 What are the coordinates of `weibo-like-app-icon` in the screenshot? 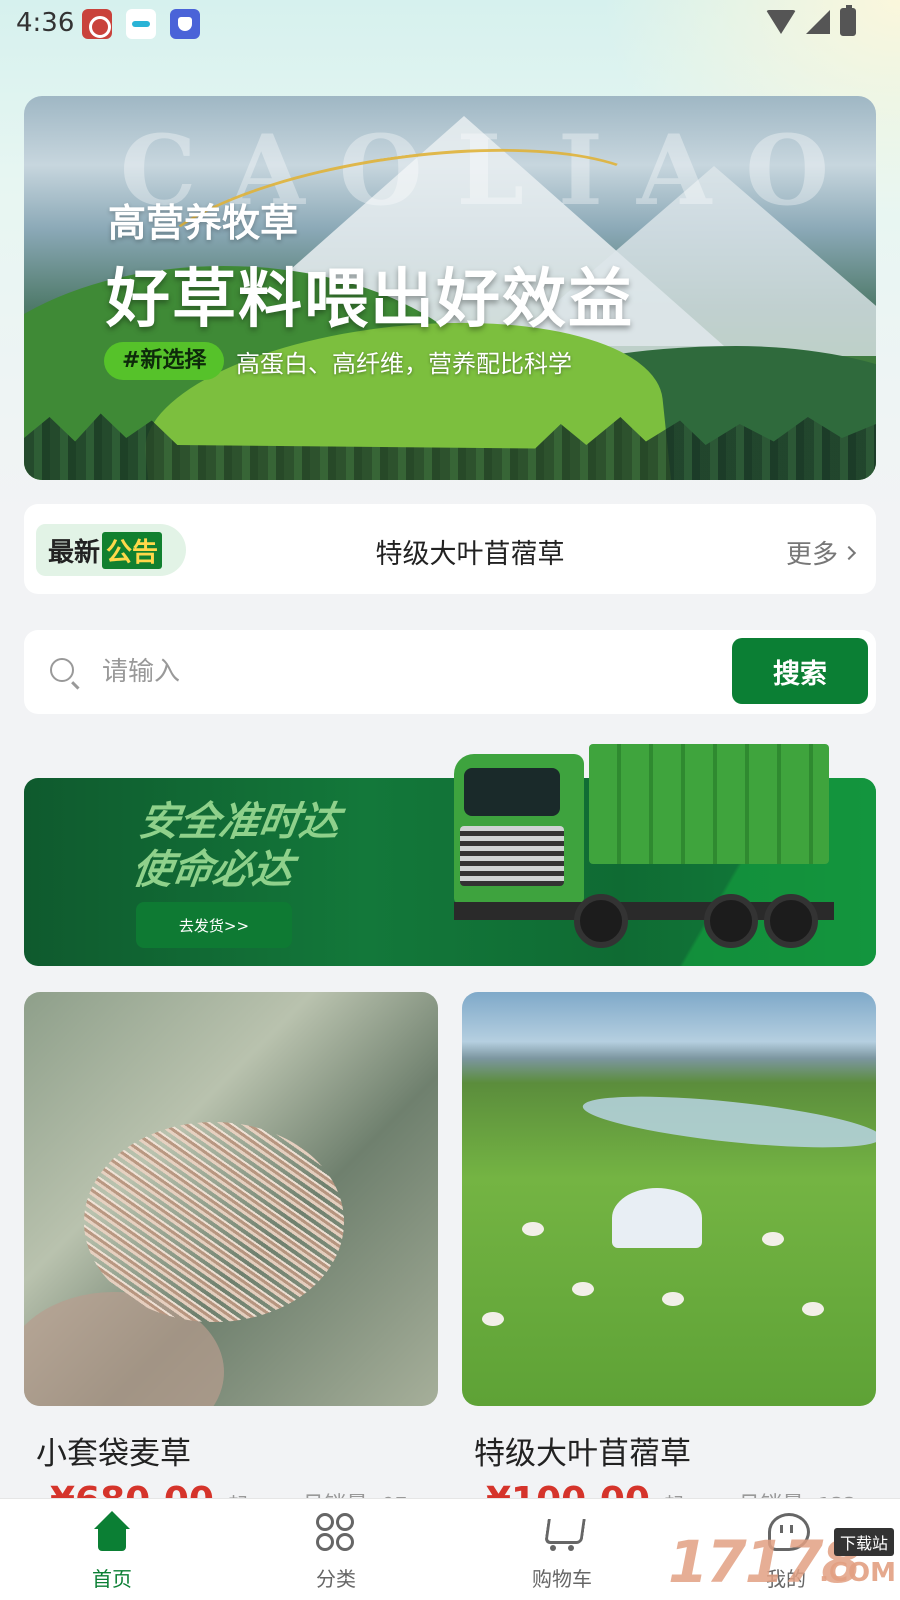 It's located at (97, 24).